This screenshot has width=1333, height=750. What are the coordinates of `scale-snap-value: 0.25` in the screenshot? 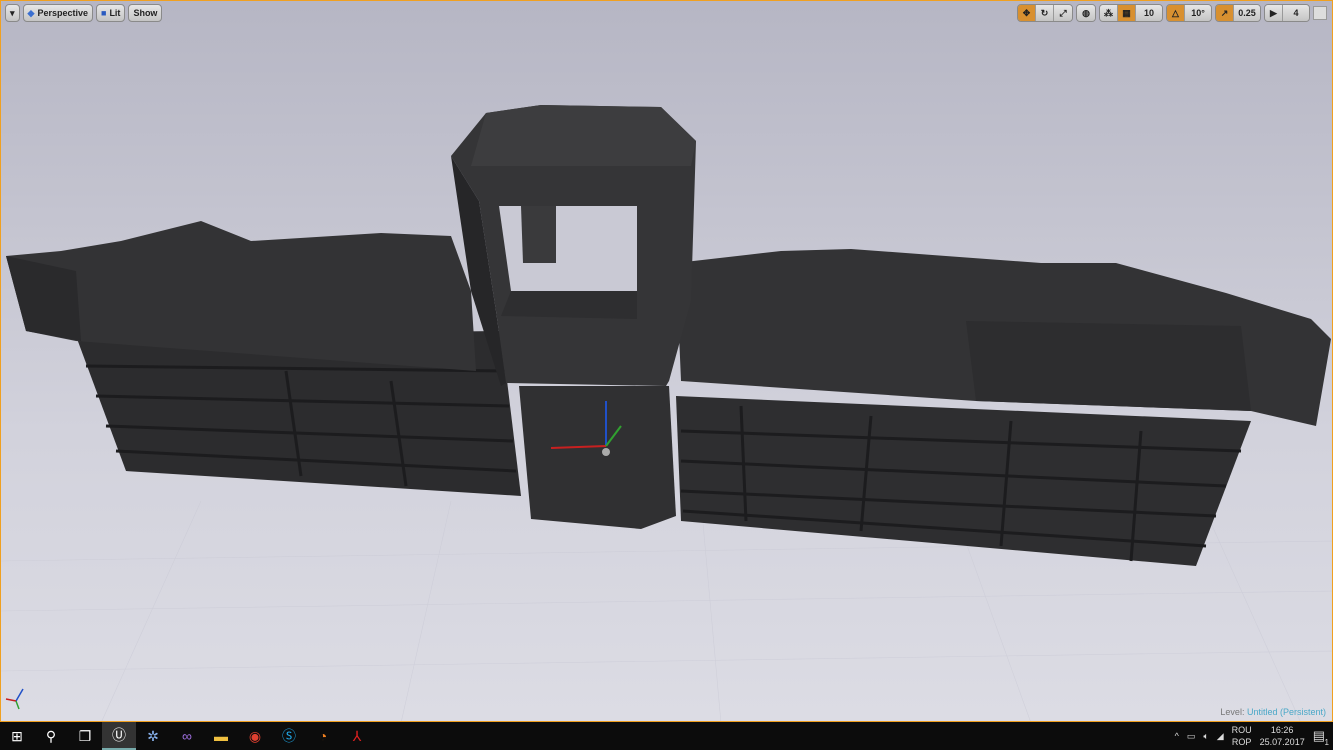 It's located at (1247, 13).